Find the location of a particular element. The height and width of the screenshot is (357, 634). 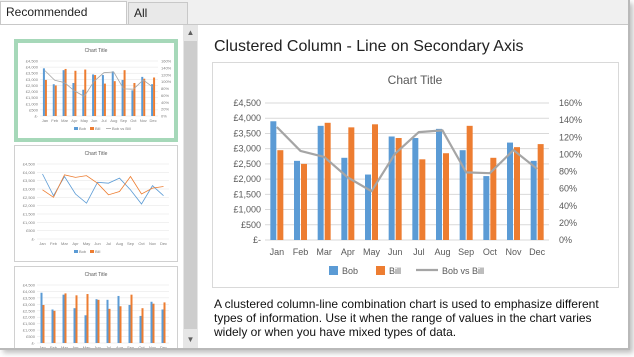

thumbnail-x-tick: Jun is located at coordinates (94, 120).